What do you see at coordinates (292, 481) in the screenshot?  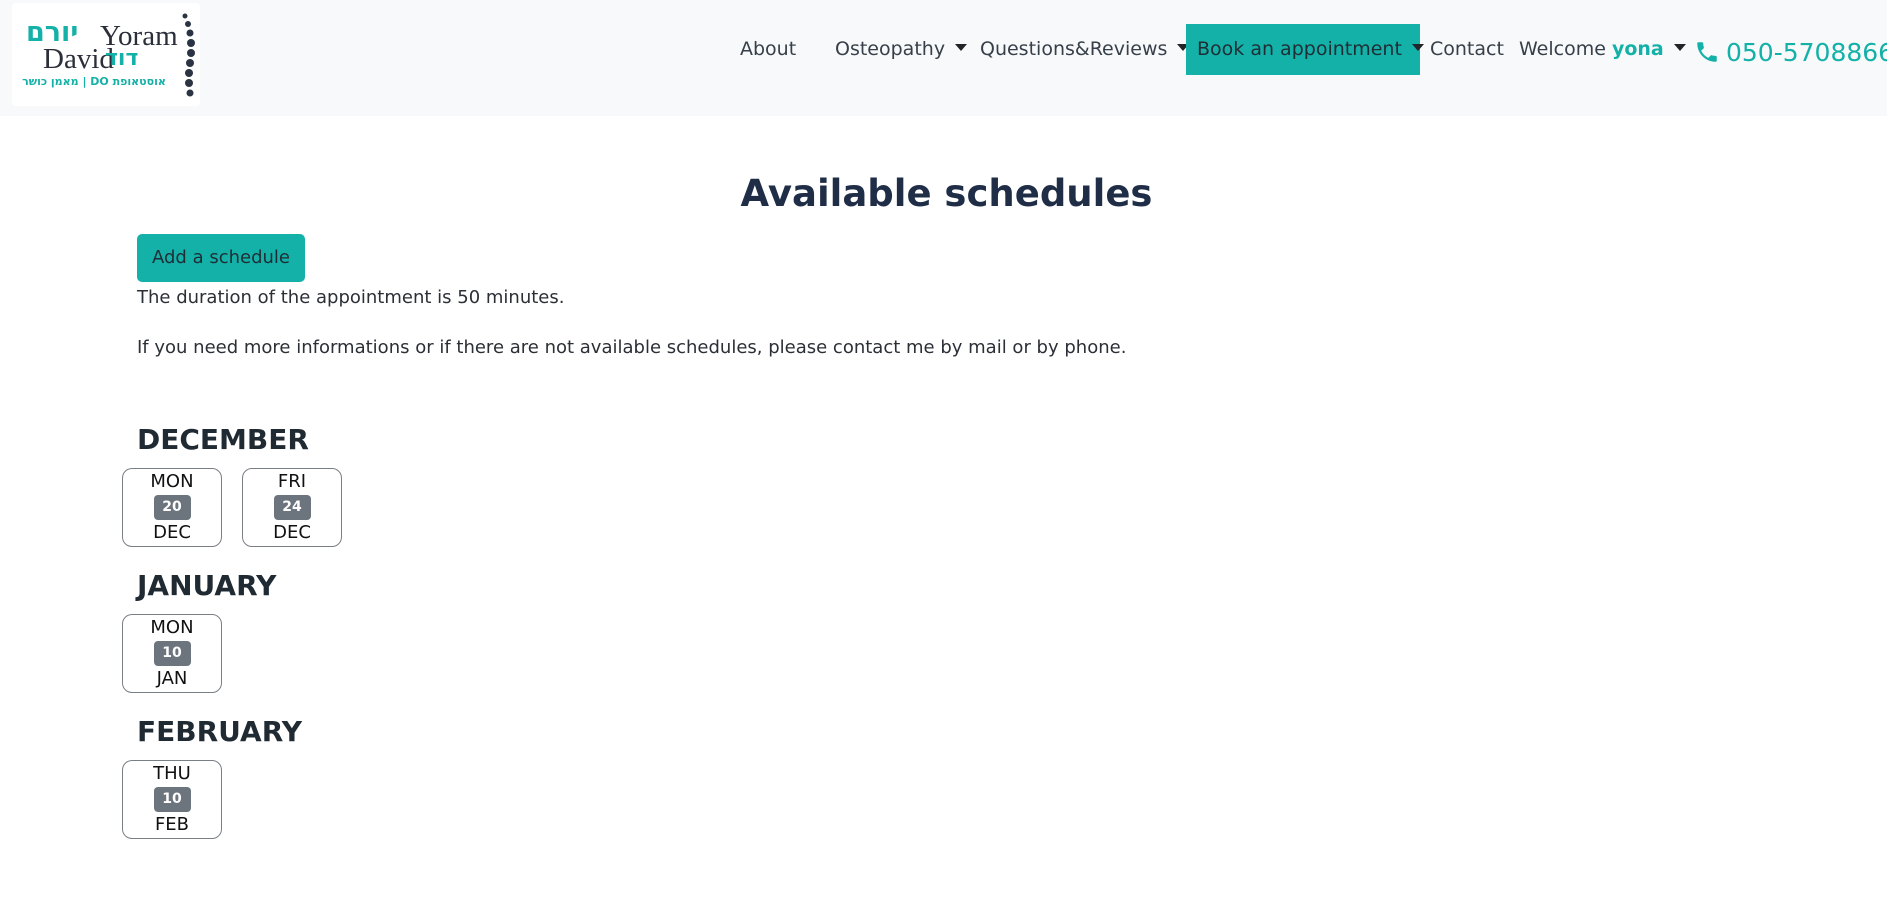 I see `day-of-week: FRI` at bounding box center [292, 481].